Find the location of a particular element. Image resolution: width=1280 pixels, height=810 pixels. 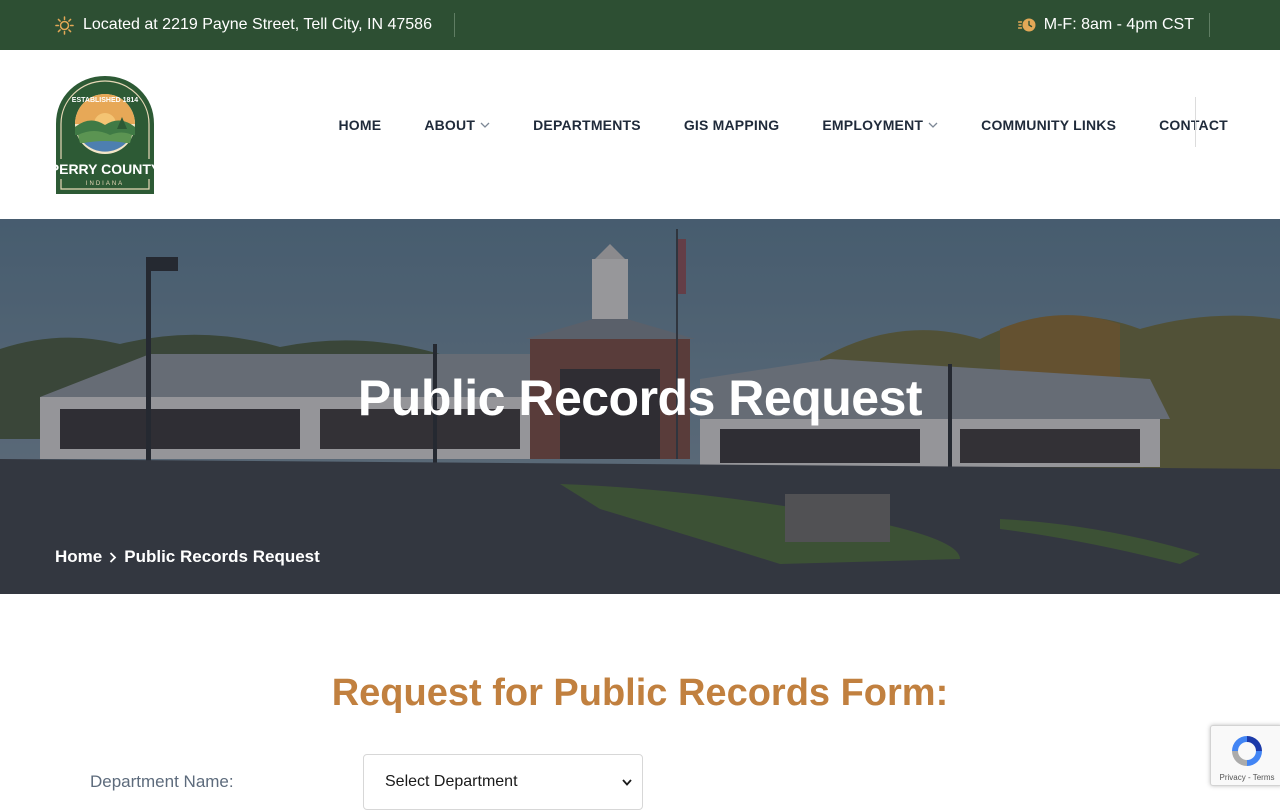

page-title: Public Records Request is located at coordinates (640, 398).